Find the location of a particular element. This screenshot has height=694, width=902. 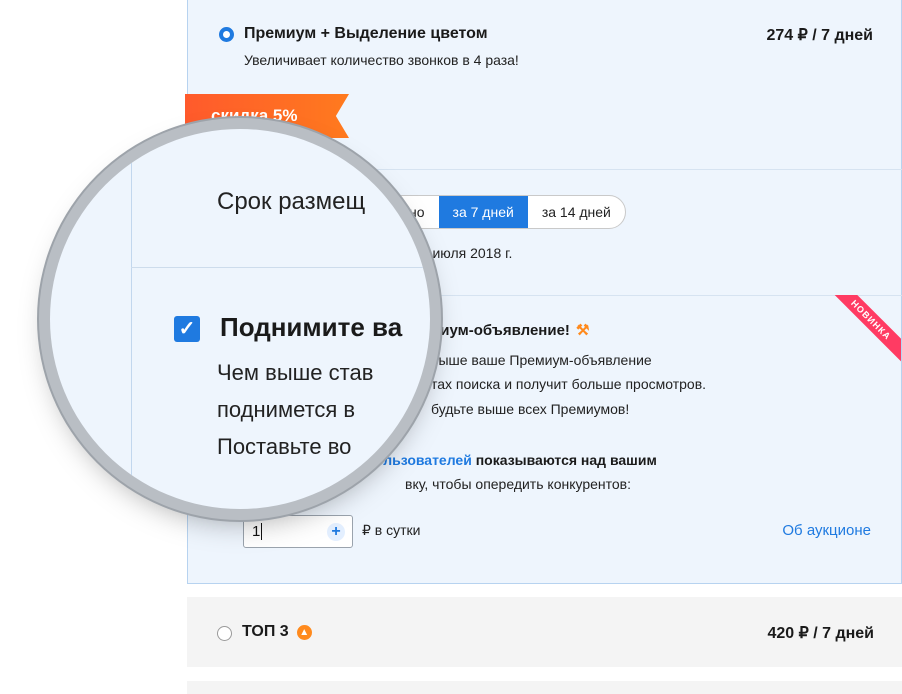

top3-option-card: ТОП 3 ▲ 420 ₽ / 7 дней is located at coordinates (544, 632).